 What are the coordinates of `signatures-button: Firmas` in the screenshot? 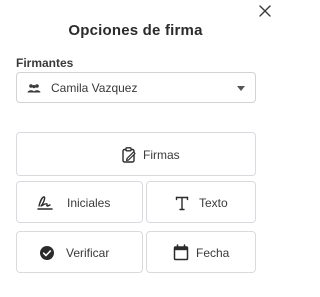 It's located at (136, 154).